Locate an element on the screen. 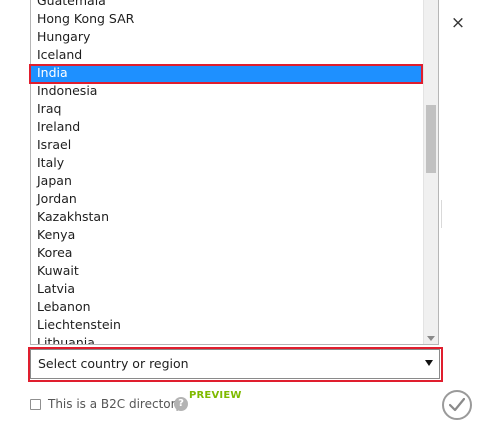 This screenshot has height=431, width=484. list-item: Latvia is located at coordinates (227, 289).